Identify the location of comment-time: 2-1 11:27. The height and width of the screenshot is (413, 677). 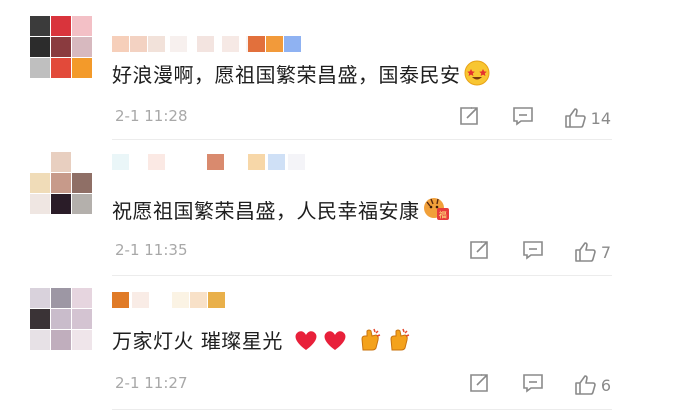
(151, 383).